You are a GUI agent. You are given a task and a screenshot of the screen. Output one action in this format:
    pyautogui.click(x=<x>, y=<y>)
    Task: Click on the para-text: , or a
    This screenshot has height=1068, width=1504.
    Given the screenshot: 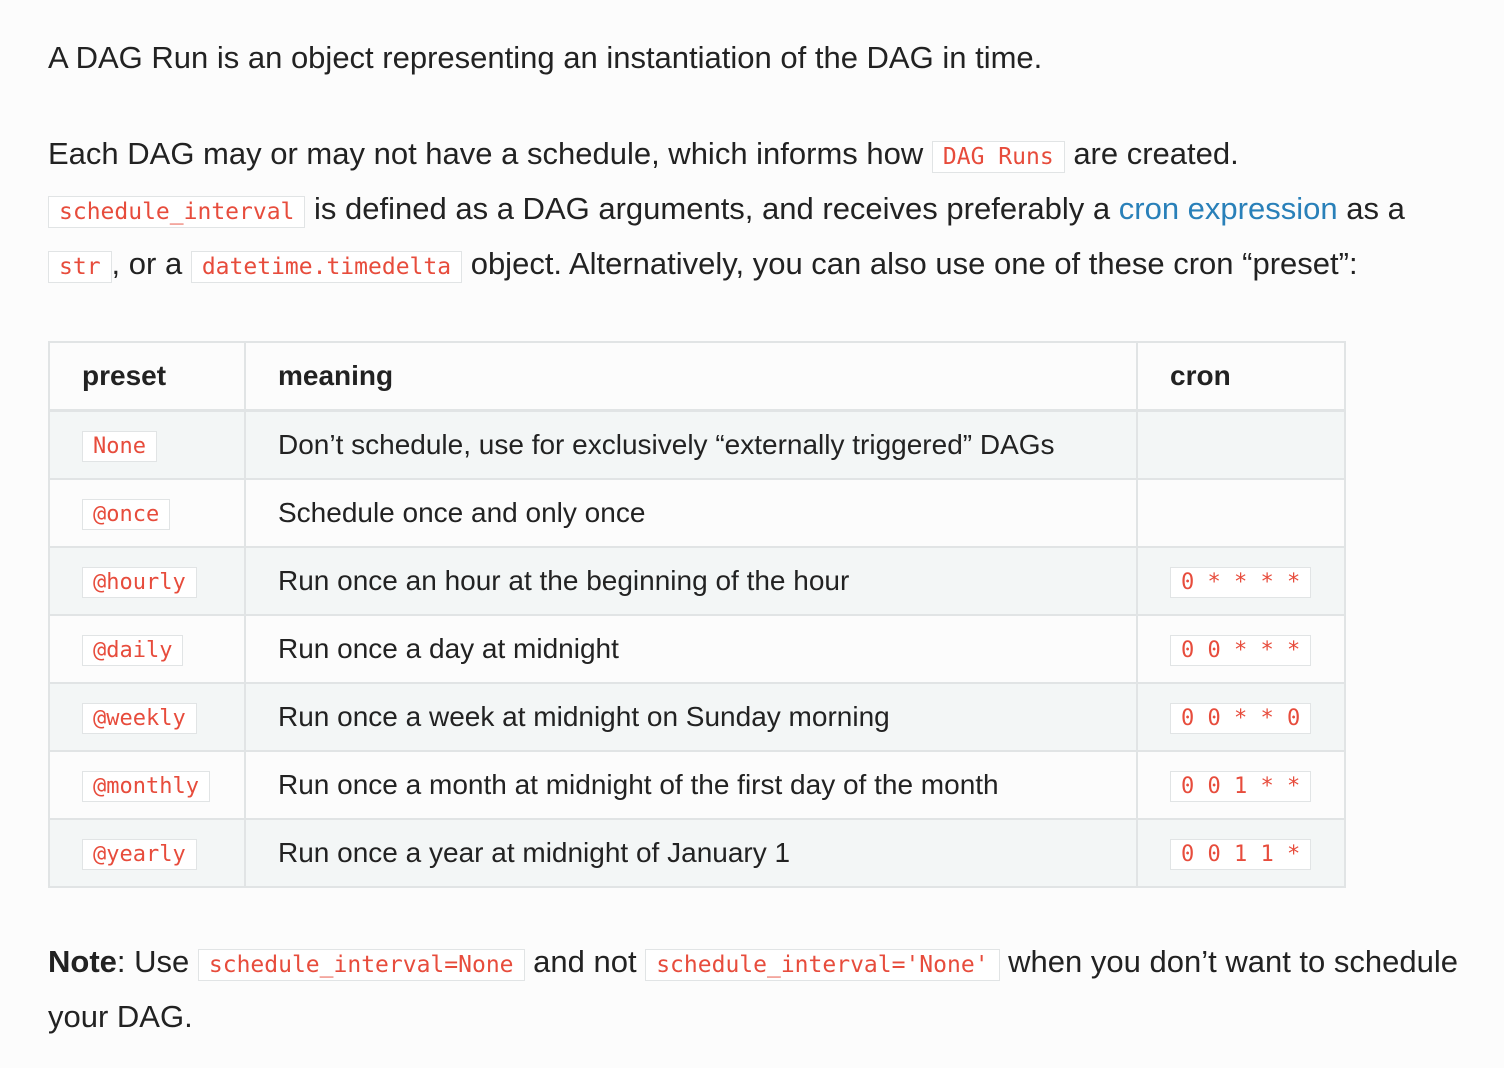 What is the action you would take?
    pyautogui.click(x=147, y=263)
    